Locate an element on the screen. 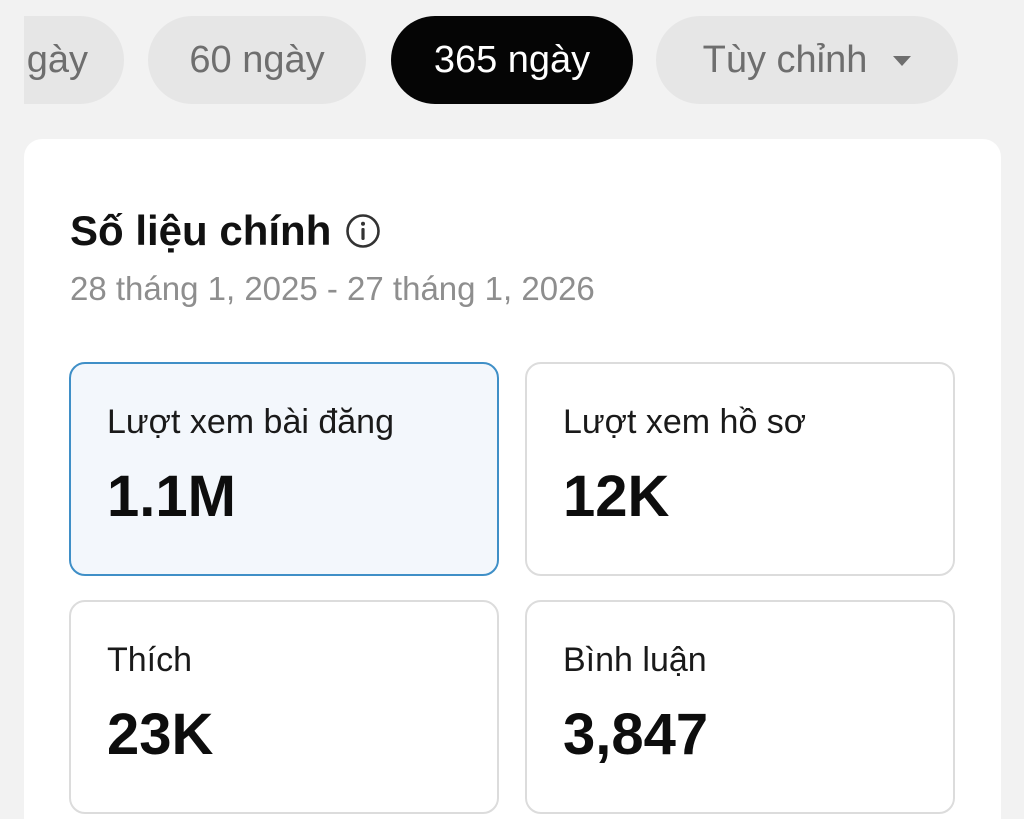  metric-label: Lượt xem hồ sơ is located at coordinates (685, 422).